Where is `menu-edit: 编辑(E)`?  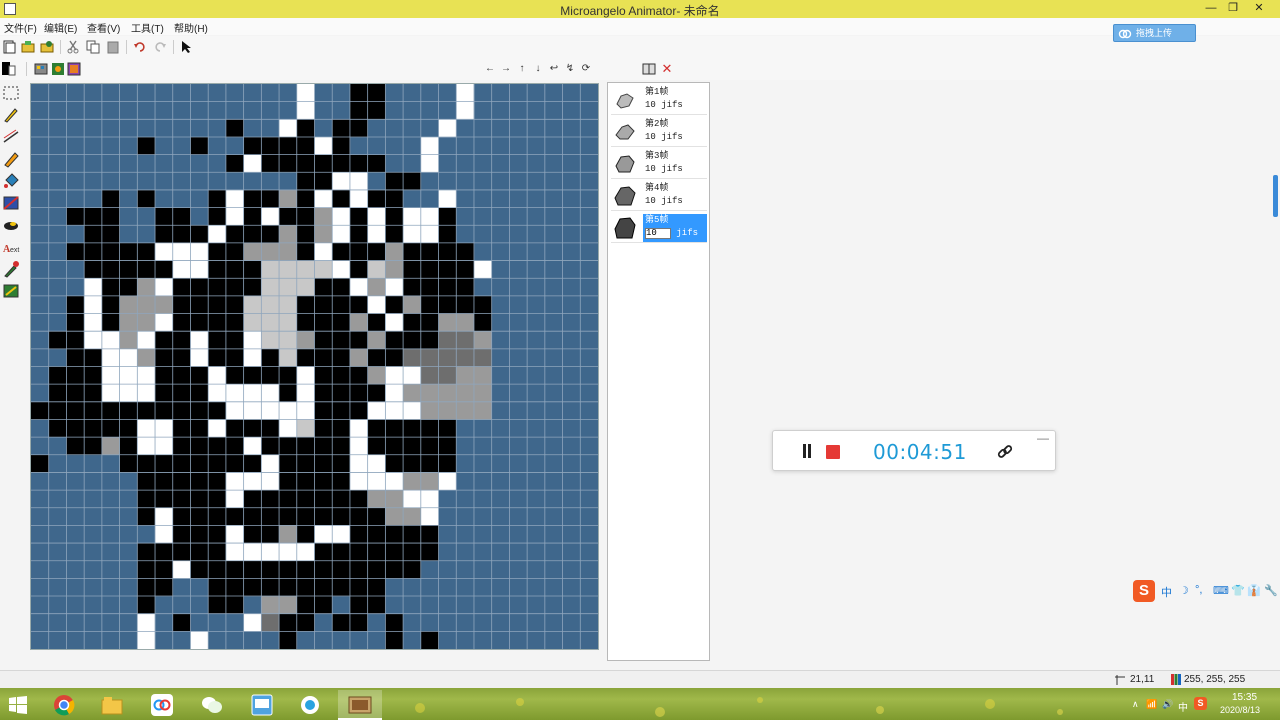 menu-edit: 编辑(E) is located at coordinates (60, 27).